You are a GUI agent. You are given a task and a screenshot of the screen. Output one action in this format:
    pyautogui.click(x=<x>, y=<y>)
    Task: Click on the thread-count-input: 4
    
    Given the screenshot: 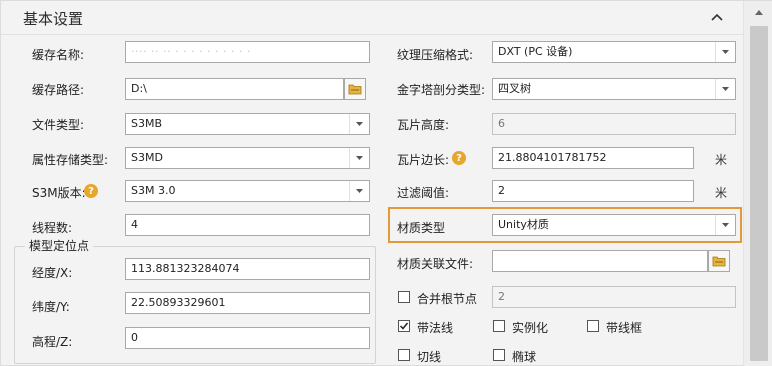 What is the action you would take?
    pyautogui.click(x=247, y=225)
    